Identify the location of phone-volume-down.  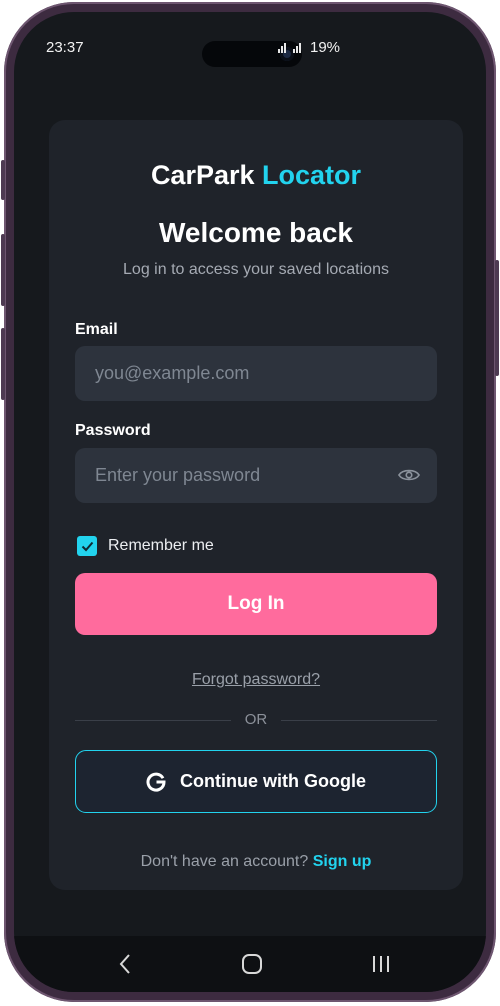
(3, 364).